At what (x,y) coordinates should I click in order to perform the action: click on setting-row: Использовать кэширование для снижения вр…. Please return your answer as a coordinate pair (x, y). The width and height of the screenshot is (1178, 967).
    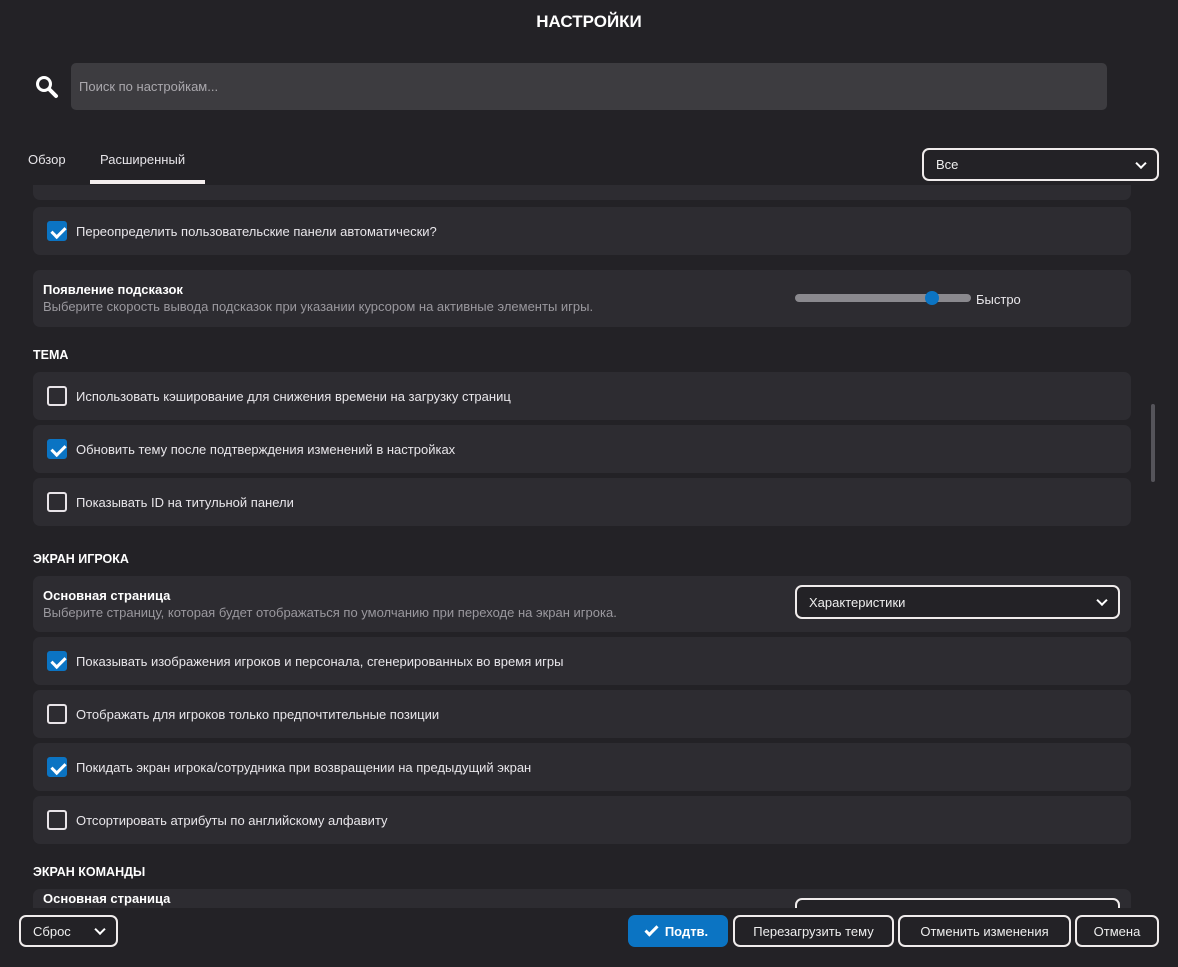
    Looking at the image, I should click on (582, 396).